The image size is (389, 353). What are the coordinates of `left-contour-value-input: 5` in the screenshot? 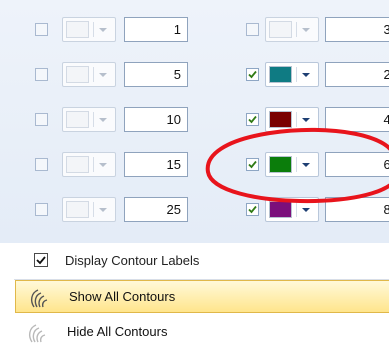 It's located at (156, 74).